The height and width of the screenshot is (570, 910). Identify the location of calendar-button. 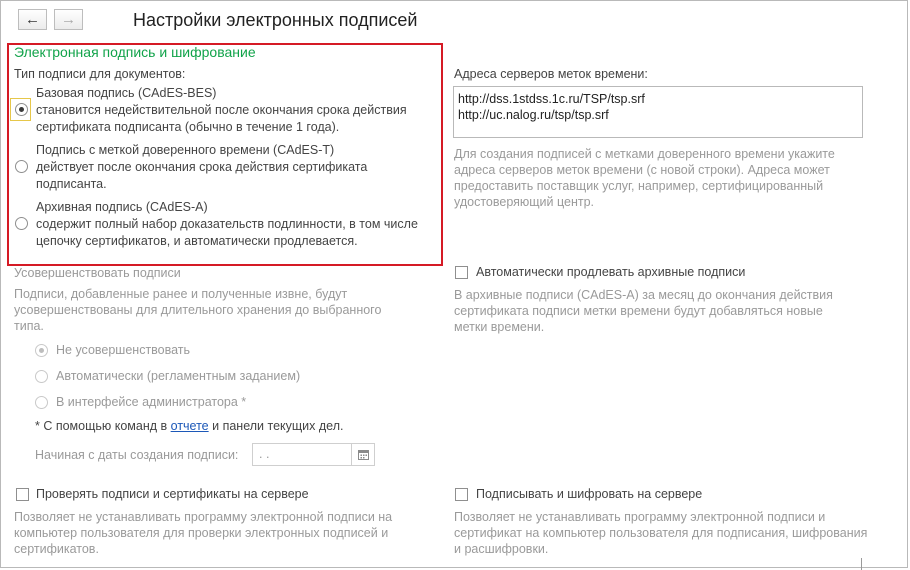
(363, 454).